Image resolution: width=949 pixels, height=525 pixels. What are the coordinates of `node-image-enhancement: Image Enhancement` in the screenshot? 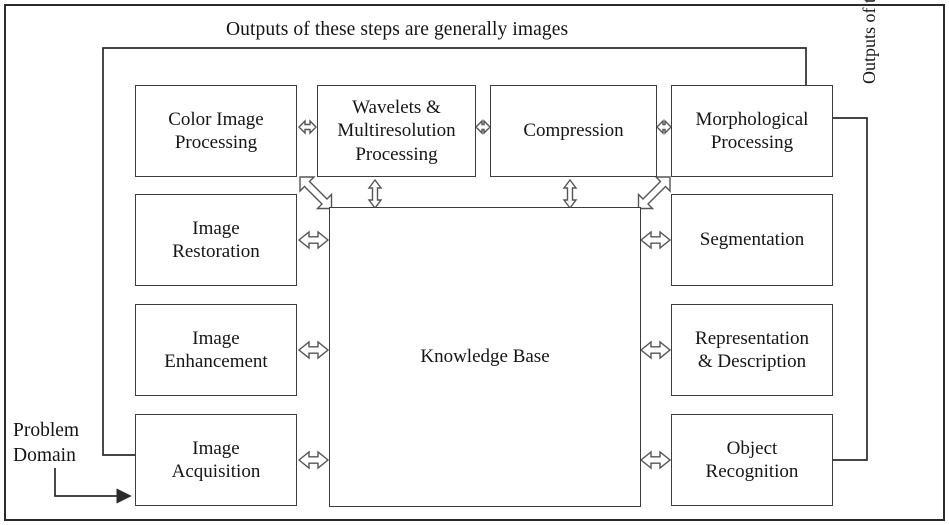 It's located at (216, 350).